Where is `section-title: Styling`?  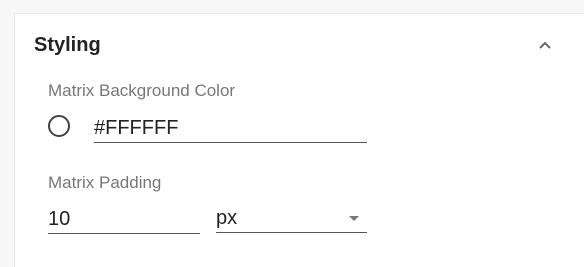
section-title: Styling is located at coordinates (67, 45).